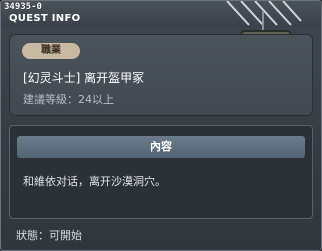  I want to click on content-header: 內容, so click(161, 147).